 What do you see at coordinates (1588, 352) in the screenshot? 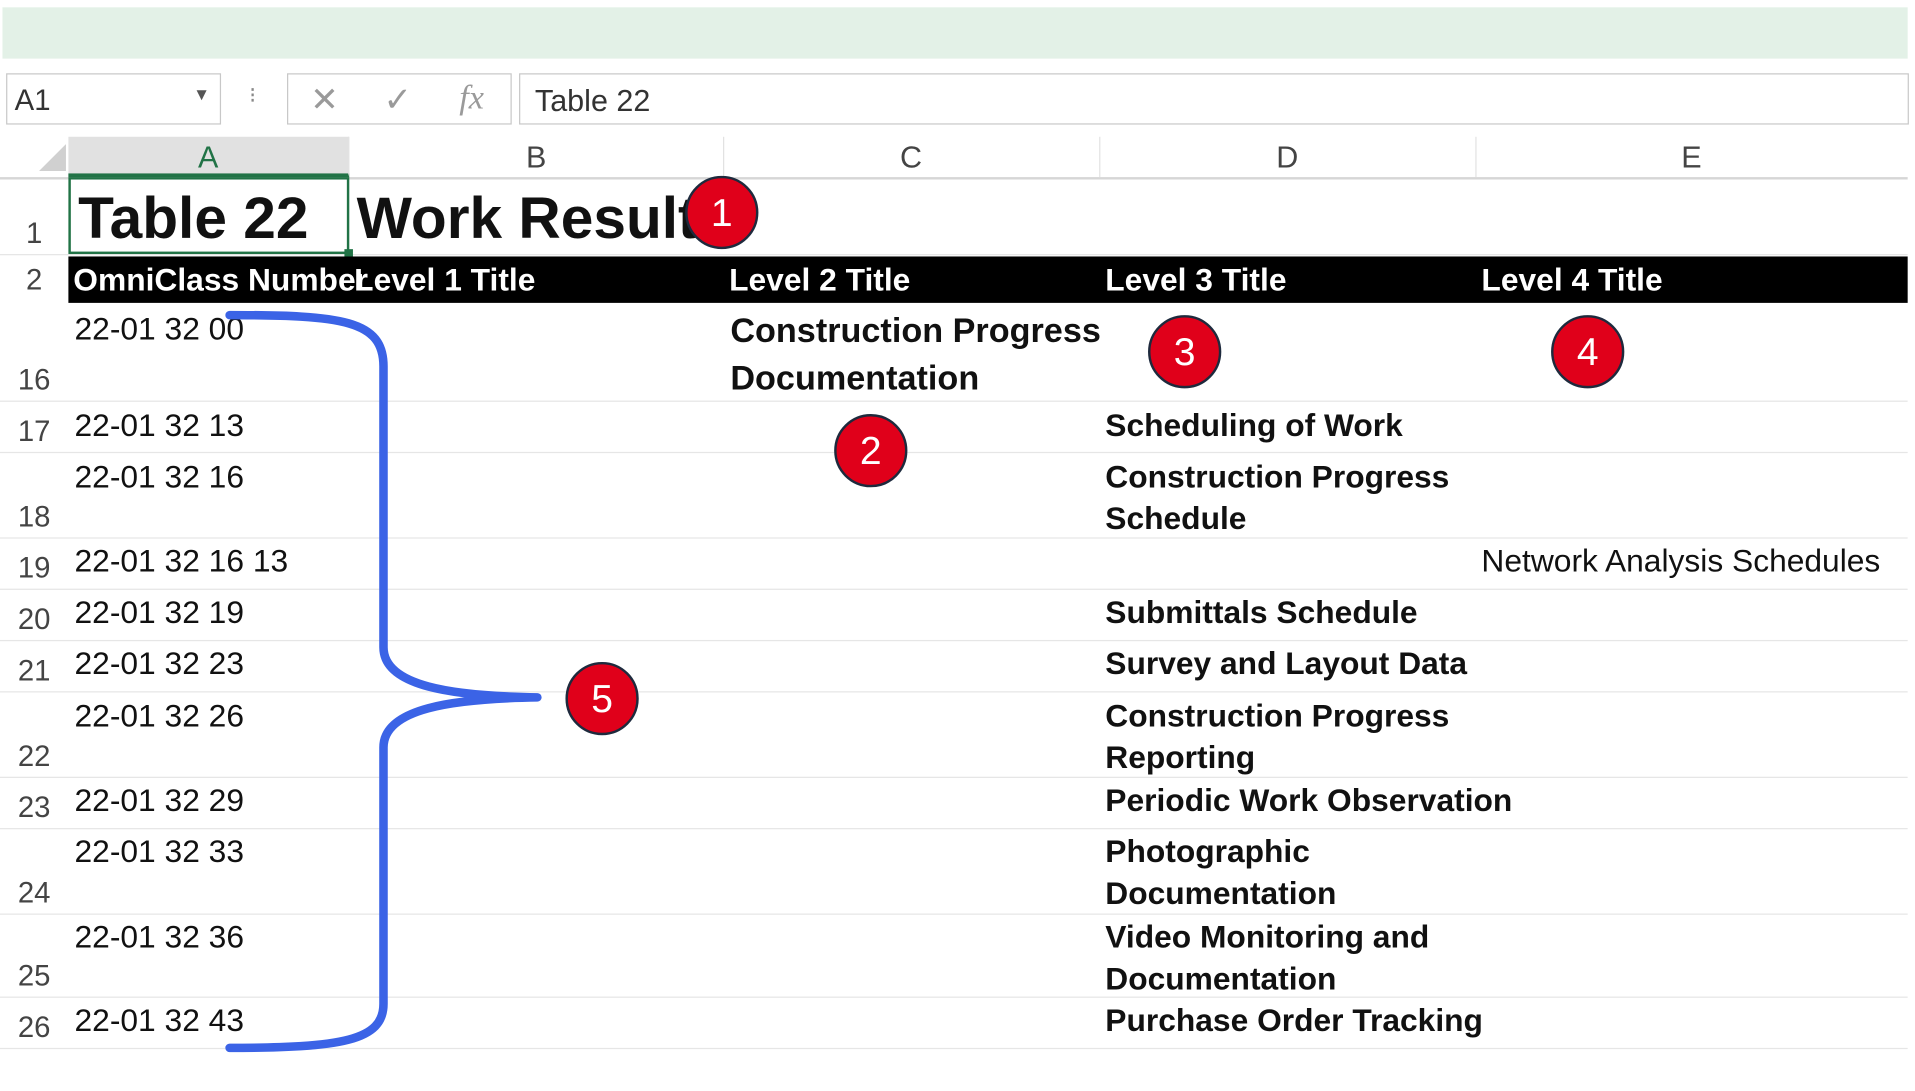
I see `callout-4-badge: 4` at bounding box center [1588, 352].